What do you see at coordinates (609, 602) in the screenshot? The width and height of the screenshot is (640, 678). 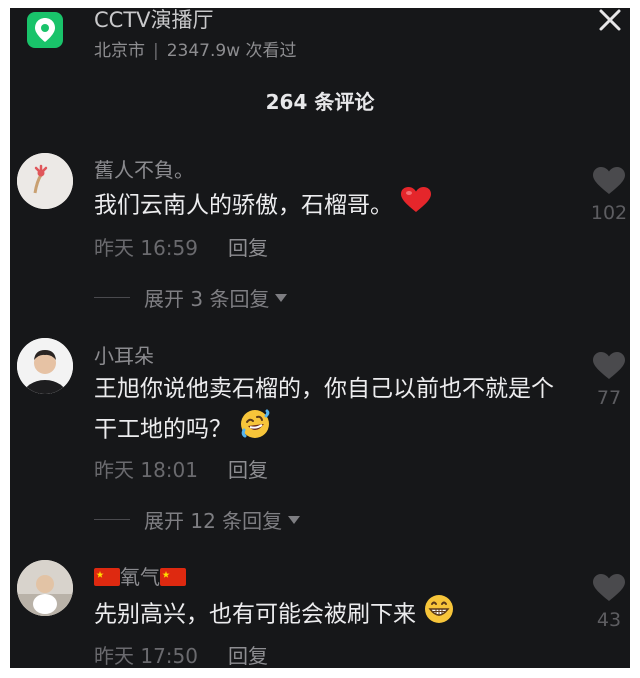 I see `like-button: 43` at bounding box center [609, 602].